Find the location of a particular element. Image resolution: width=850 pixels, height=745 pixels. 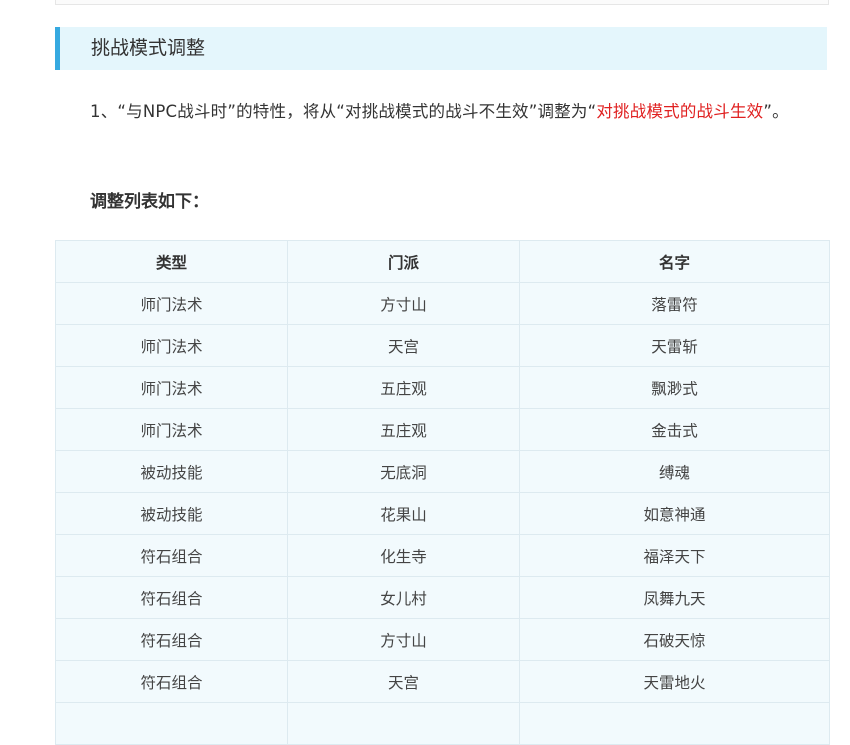

table-row is located at coordinates (442, 723).